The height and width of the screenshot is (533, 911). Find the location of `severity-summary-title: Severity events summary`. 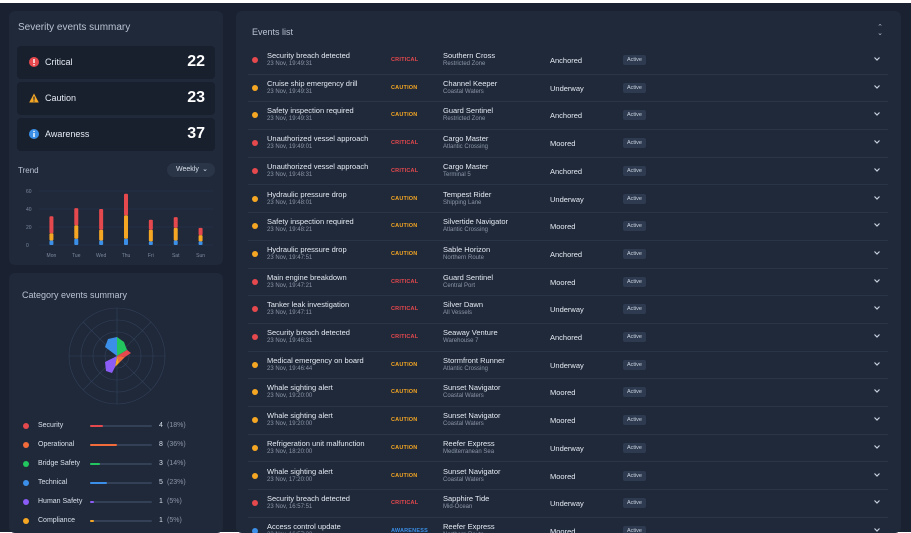

severity-summary-title: Severity events summary is located at coordinates (74, 27).